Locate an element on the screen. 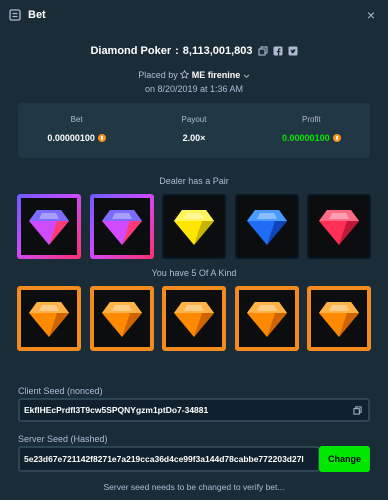 The height and width of the screenshot is (500, 388). client-seed-field: EkfIHEcPrdfI3T9cw5SPQNYgzm1ptDo7-34881 is located at coordinates (194, 410).